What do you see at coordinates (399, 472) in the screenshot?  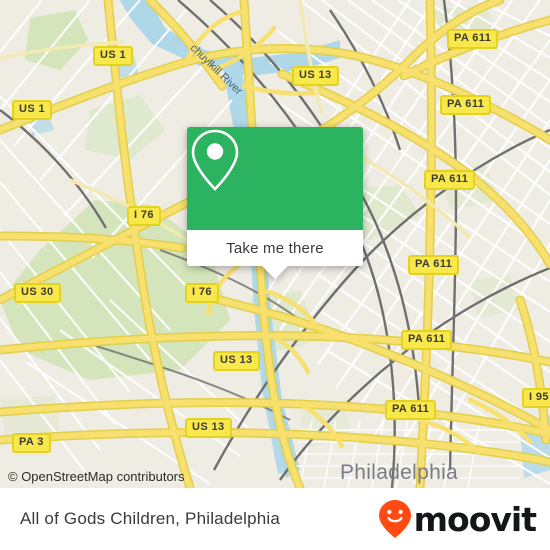 I see `city-label-philadelphia: Philadelphia` at bounding box center [399, 472].